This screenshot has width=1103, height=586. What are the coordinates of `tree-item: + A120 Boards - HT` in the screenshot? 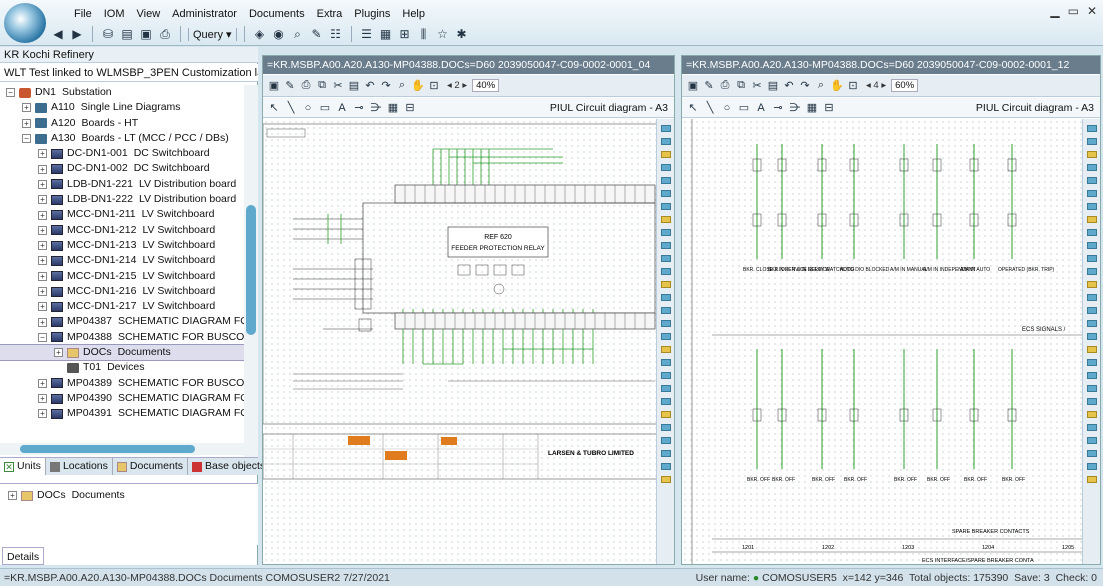 It's located at (122, 123).